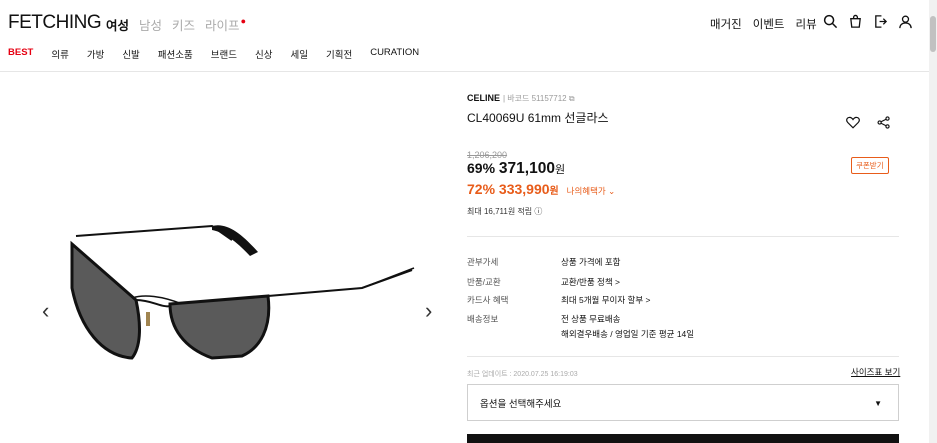  I want to click on cat-sale: 세일, so click(298, 54).